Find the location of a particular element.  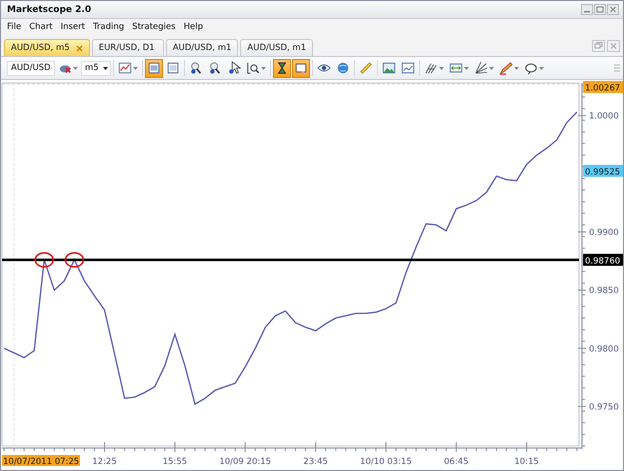

menu-item: Strategies is located at coordinates (154, 27).